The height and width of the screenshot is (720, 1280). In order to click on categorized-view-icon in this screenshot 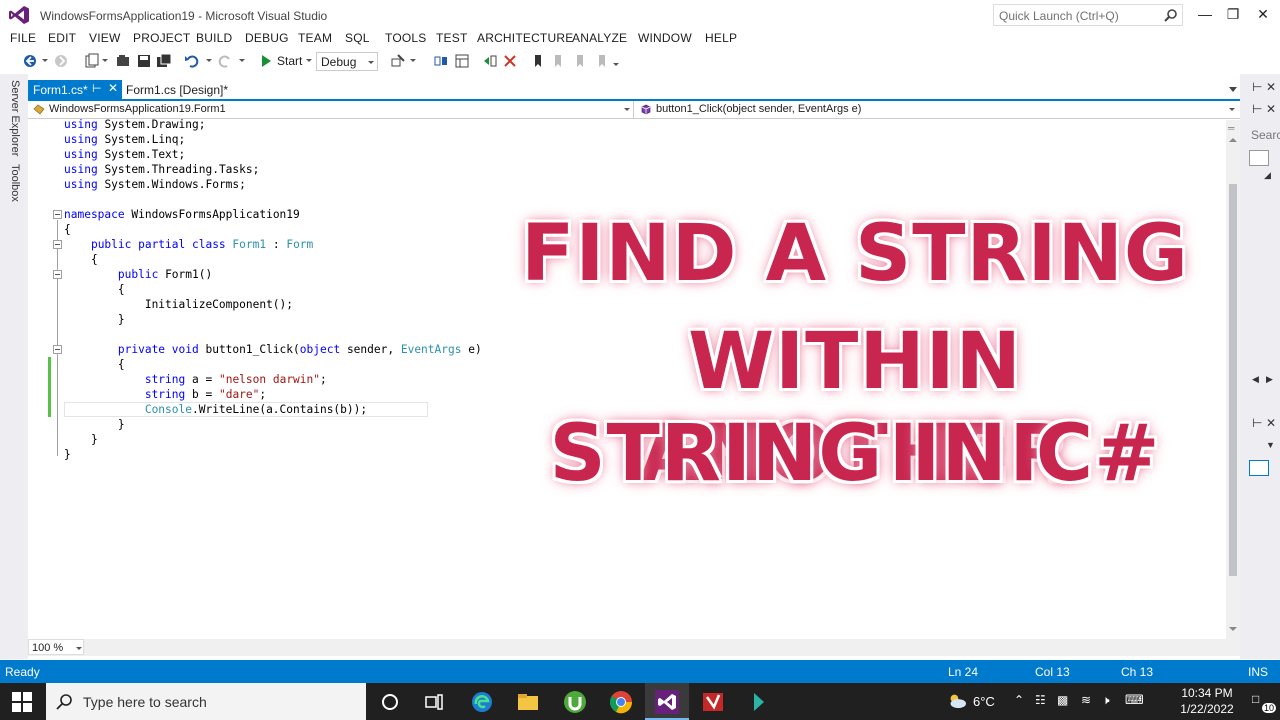, I will do `click(1259, 468)`.